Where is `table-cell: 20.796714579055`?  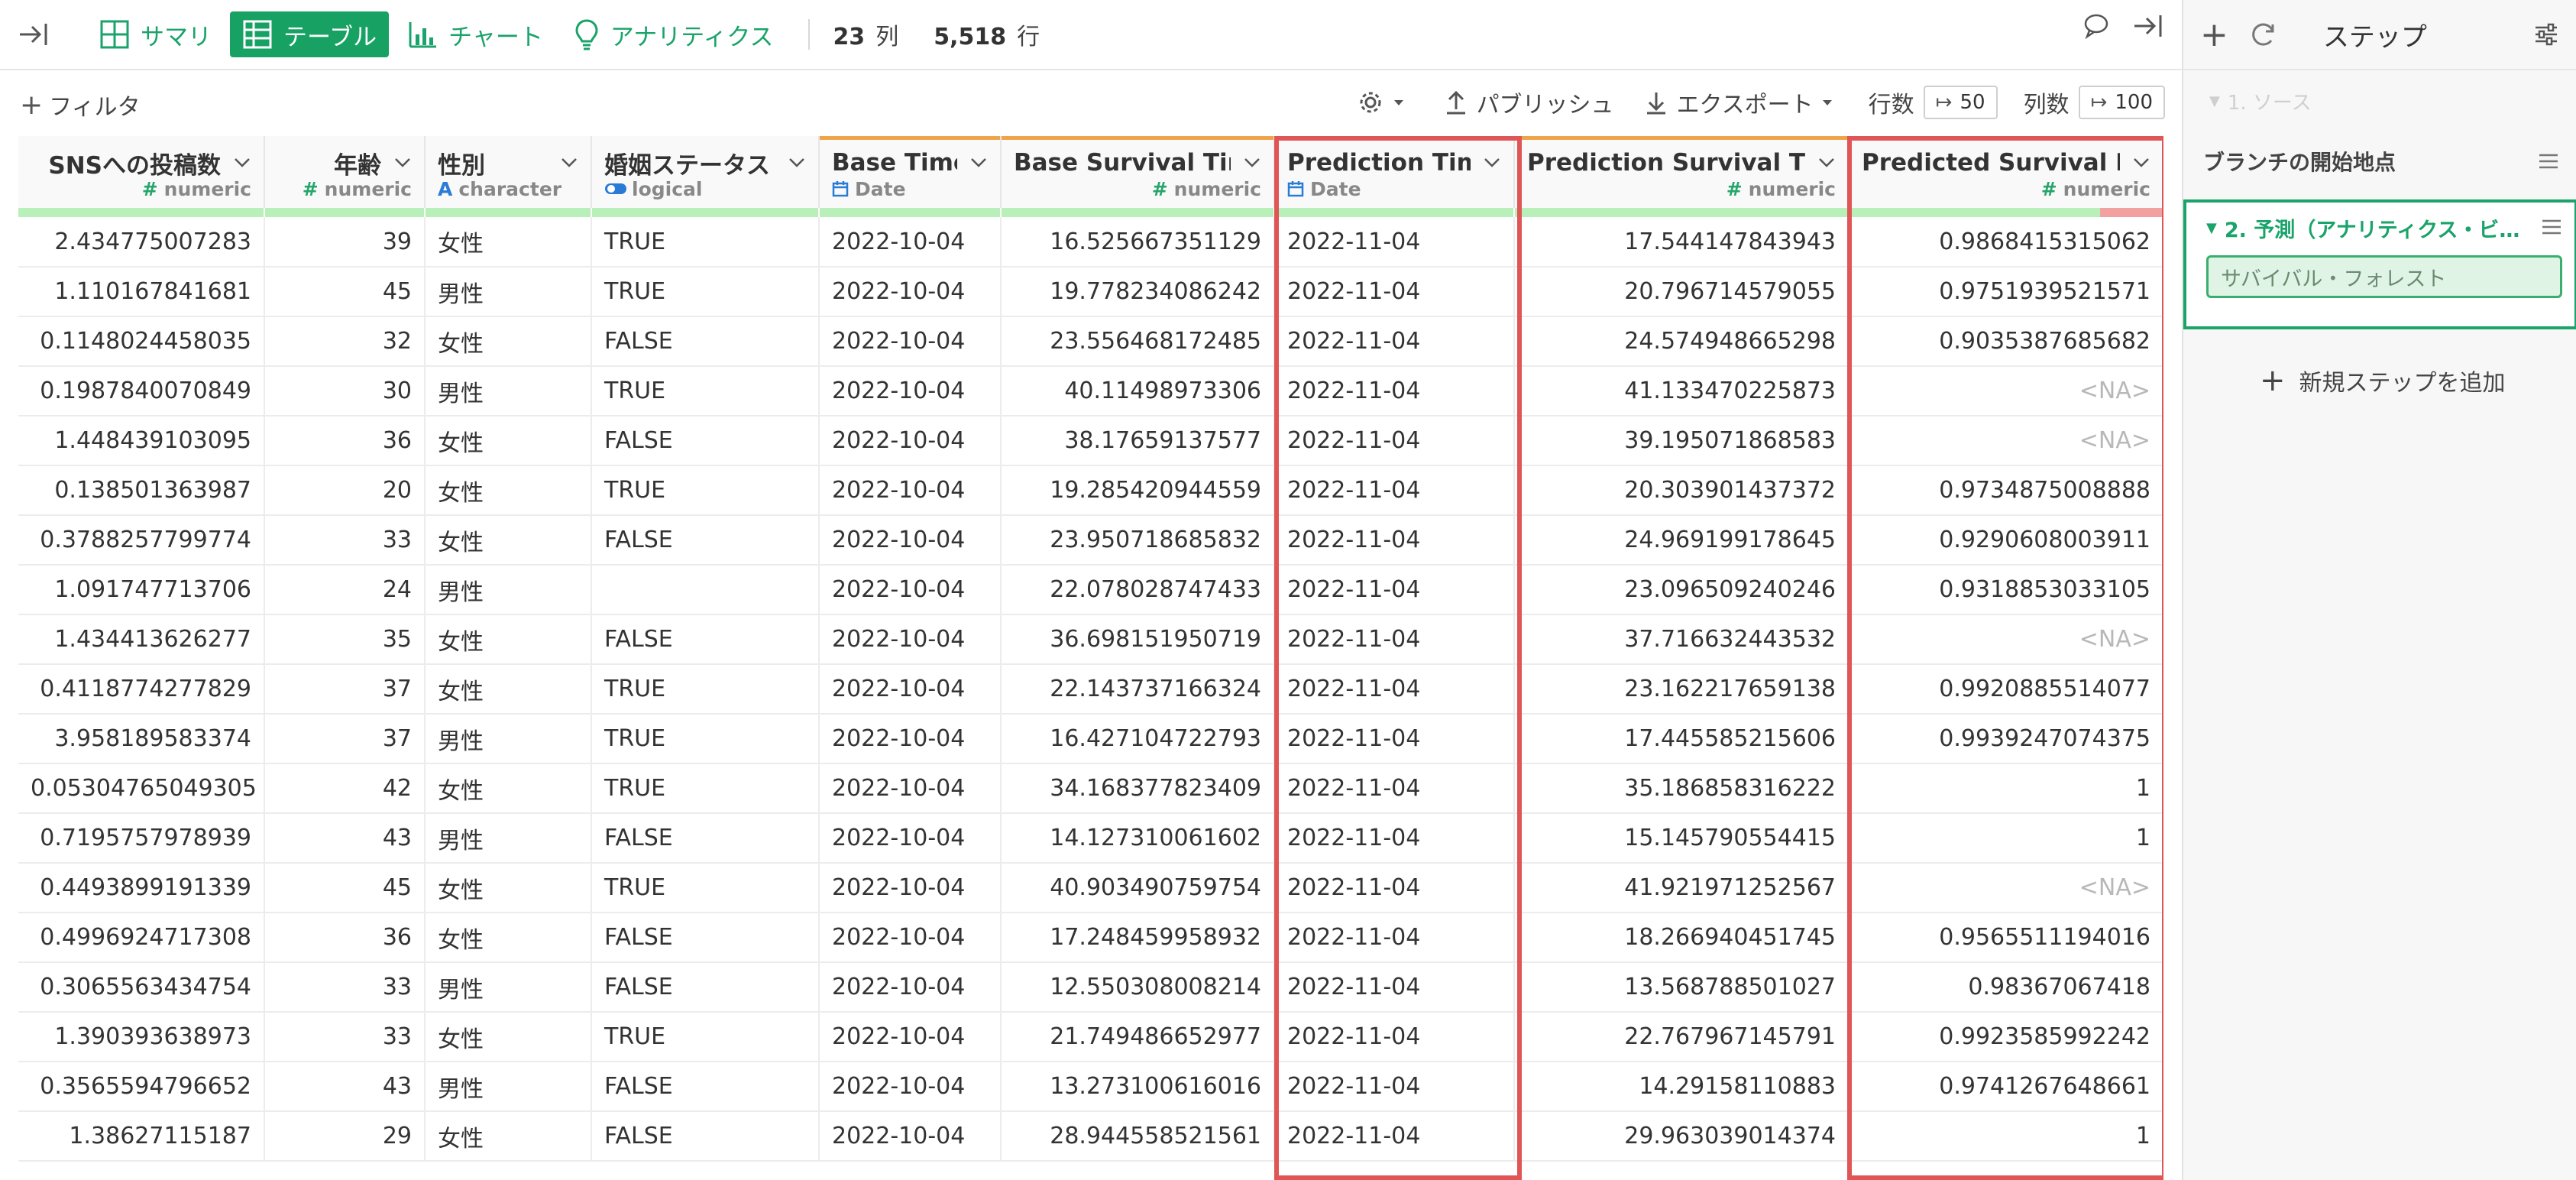 table-cell: 20.796714579055 is located at coordinates (1681, 292).